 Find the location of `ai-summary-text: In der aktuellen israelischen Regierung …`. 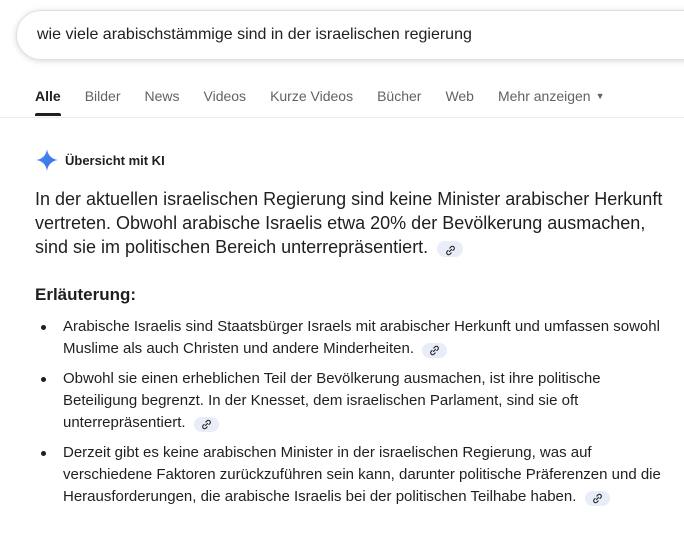

ai-summary-text: In der aktuellen israelischen Regierung … is located at coordinates (349, 223).